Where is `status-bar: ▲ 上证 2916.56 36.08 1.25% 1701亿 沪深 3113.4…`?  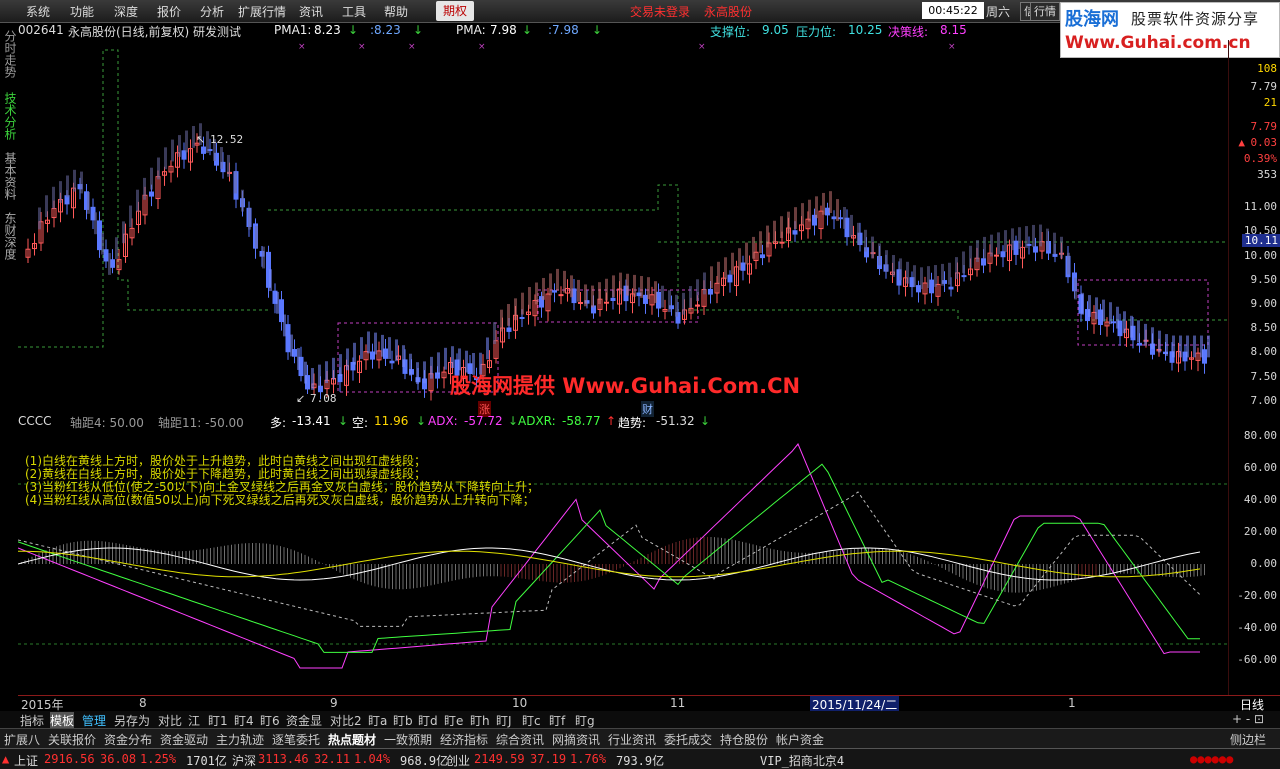 status-bar: ▲ 上证 2916.56 36.08 1.25% 1701亿 沪深 3113.4… is located at coordinates (640, 758).